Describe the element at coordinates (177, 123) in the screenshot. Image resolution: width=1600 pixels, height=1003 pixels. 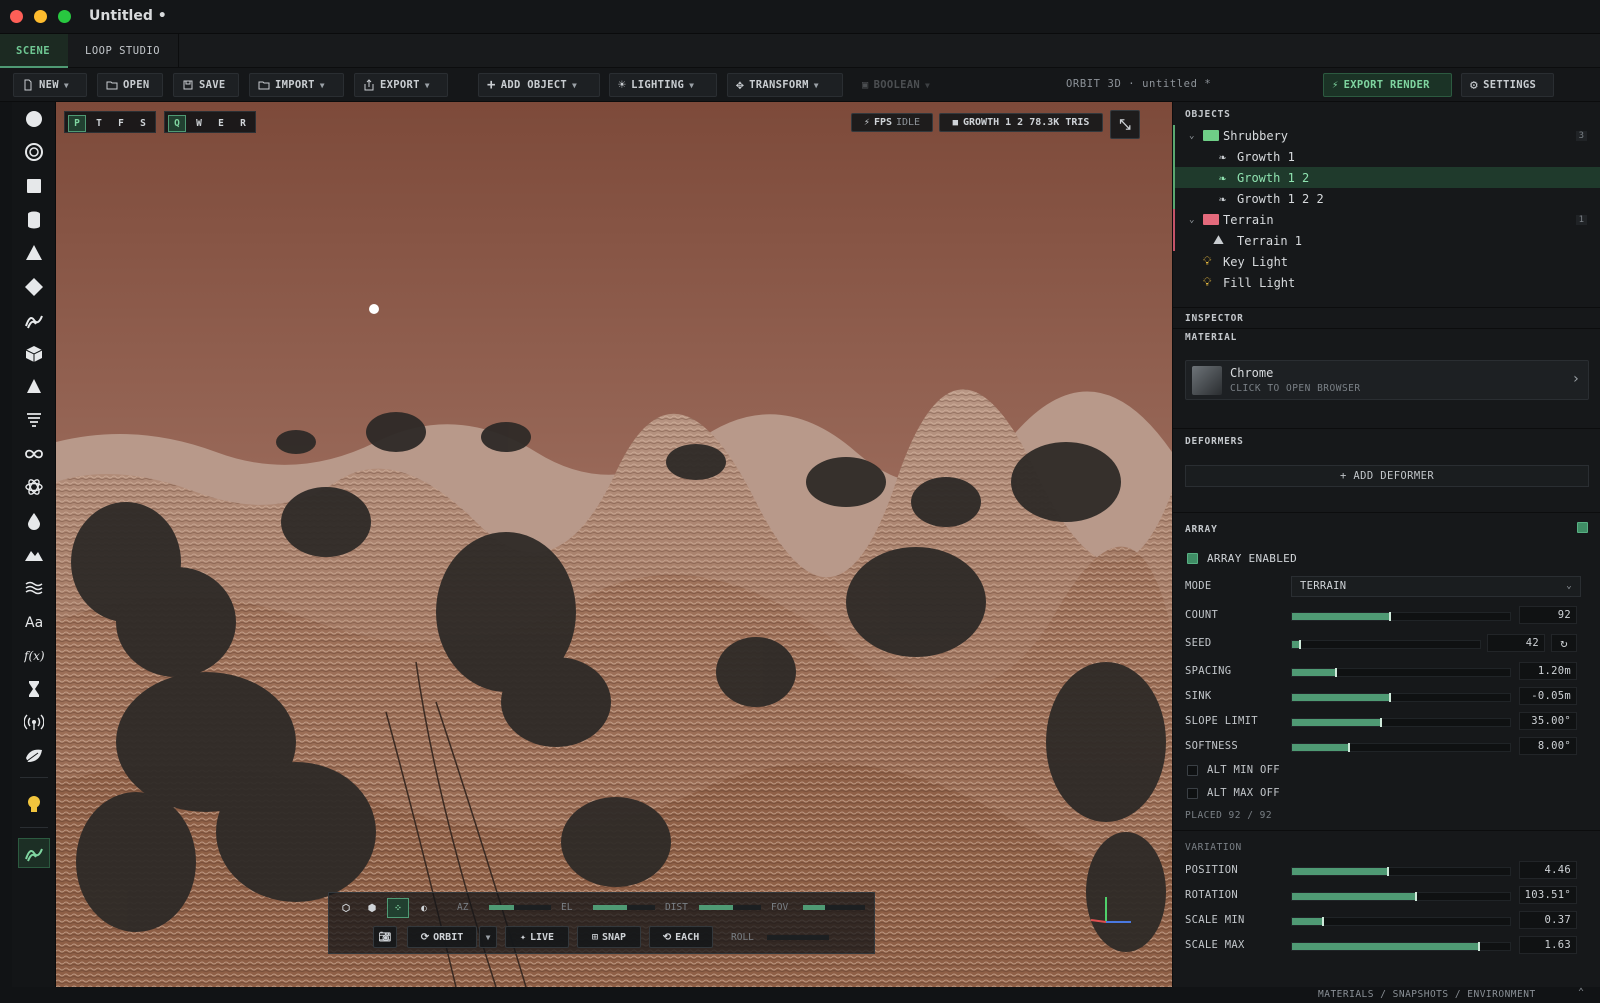
I see `gizmo-mode-q: Q` at that location.